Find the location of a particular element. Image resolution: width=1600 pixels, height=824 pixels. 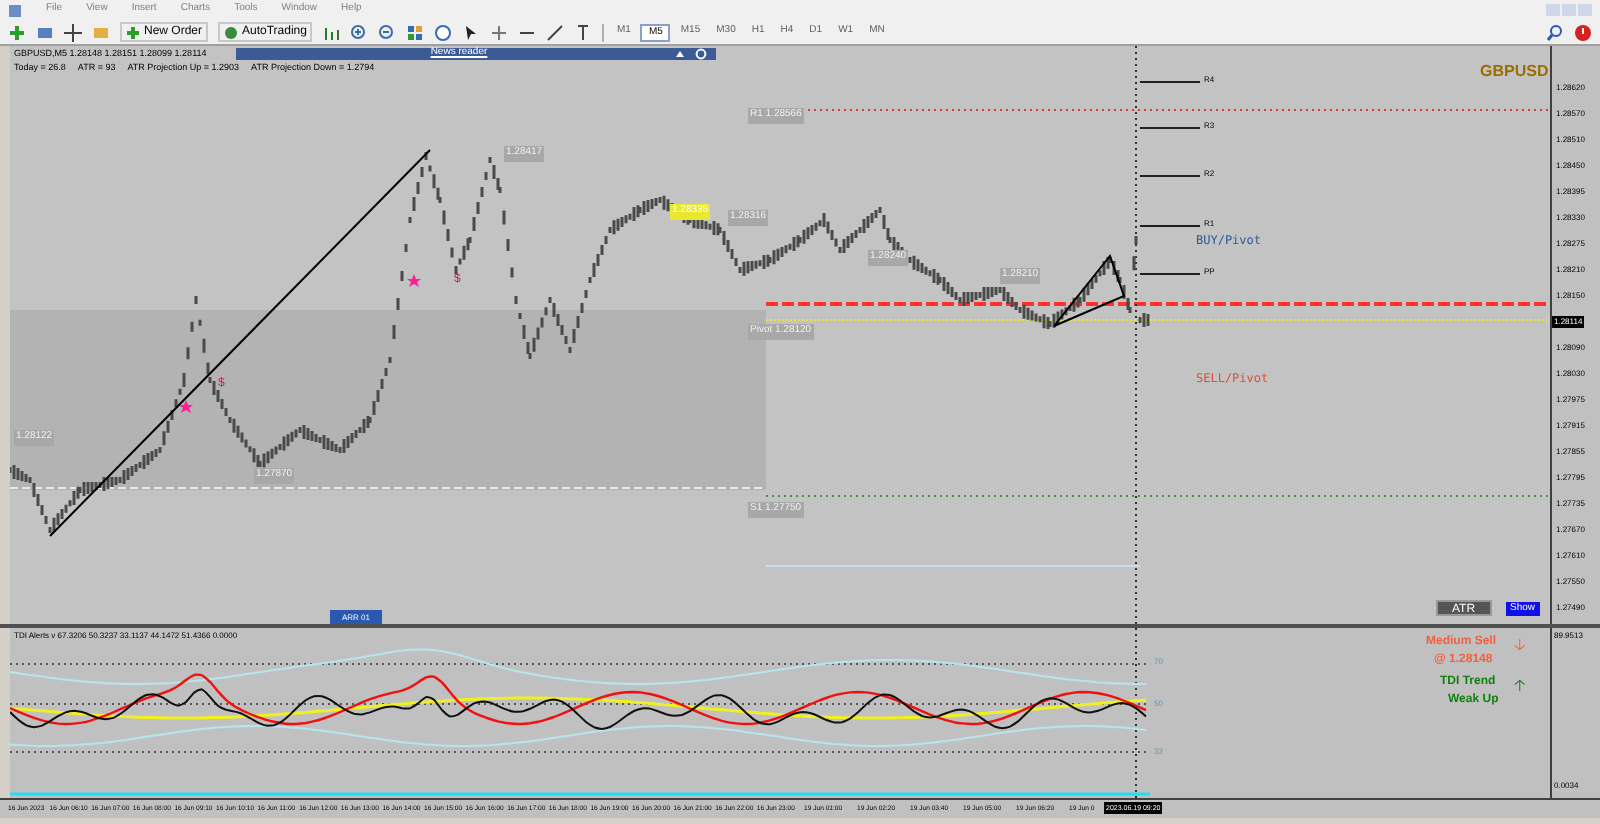

arrow-icon: 🡣 is located at coordinates (1520, 645).